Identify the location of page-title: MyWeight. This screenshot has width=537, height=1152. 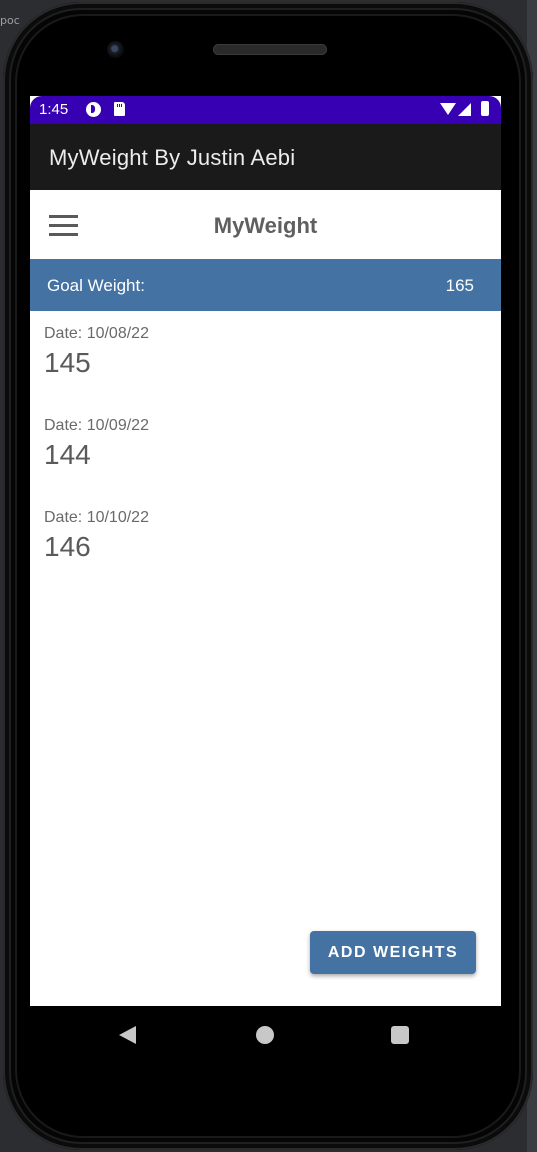
(265, 225).